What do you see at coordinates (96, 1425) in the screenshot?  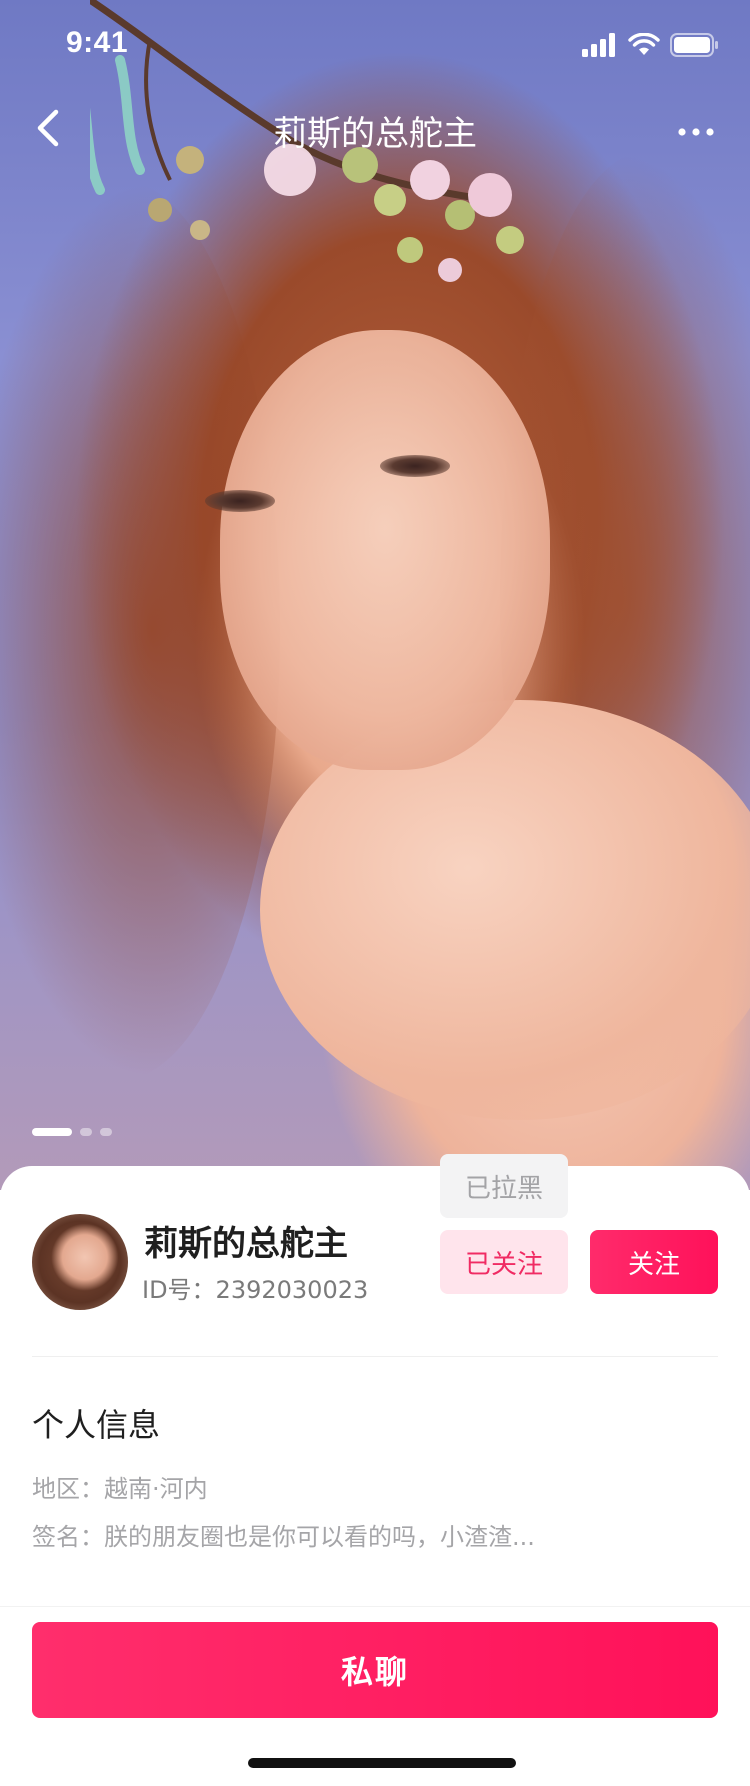 I see `personal-info-title: 个人信息` at bounding box center [96, 1425].